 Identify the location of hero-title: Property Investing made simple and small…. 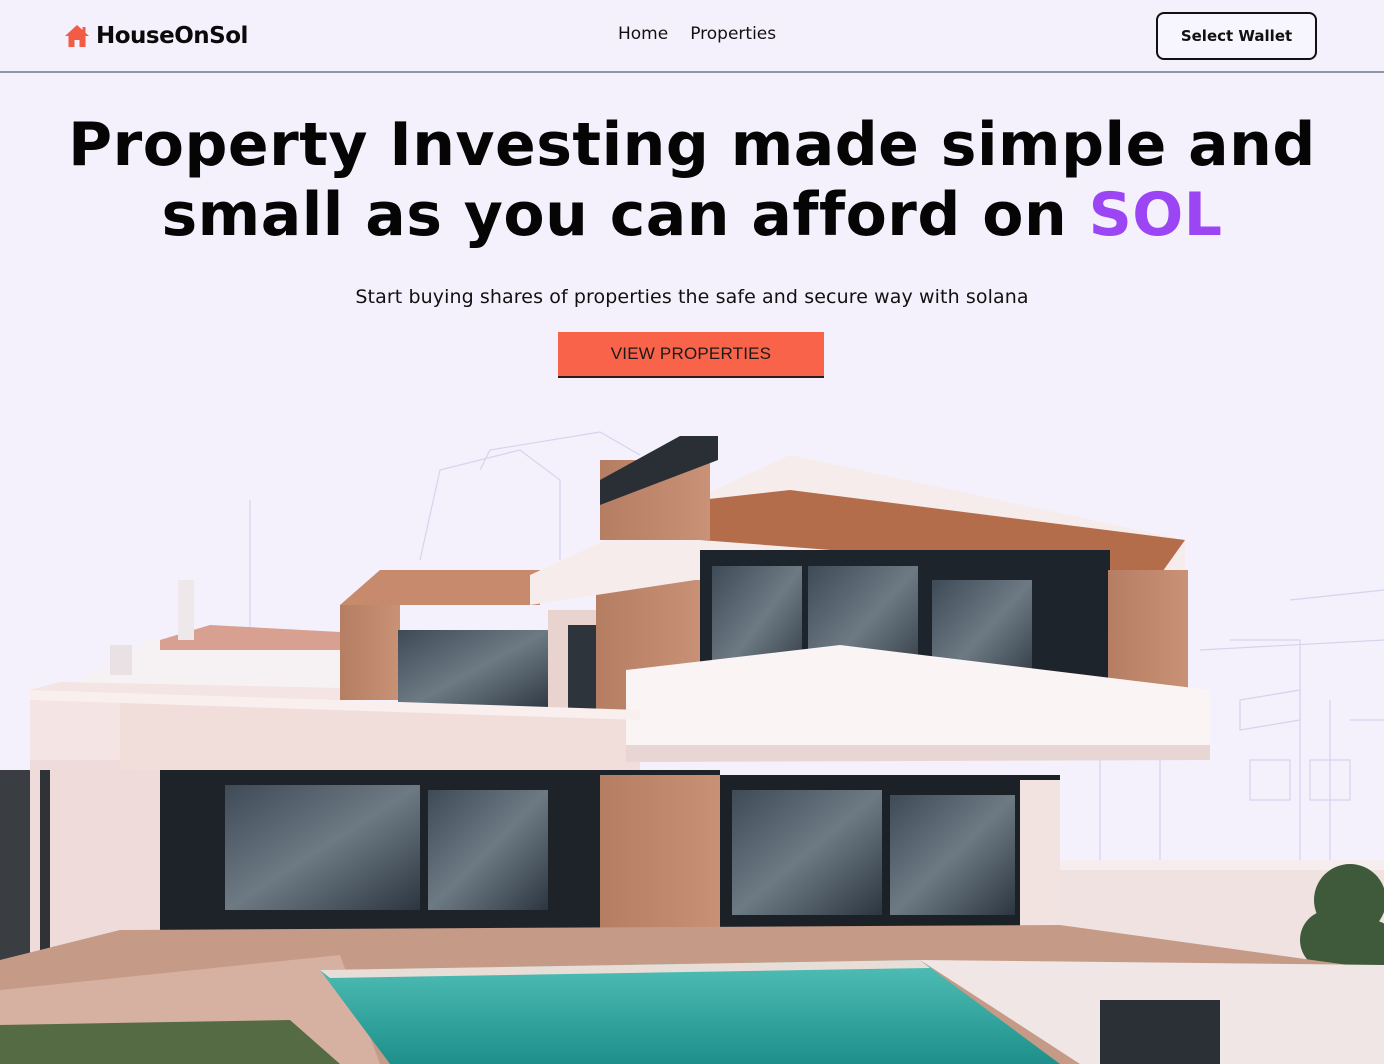
(692, 180).